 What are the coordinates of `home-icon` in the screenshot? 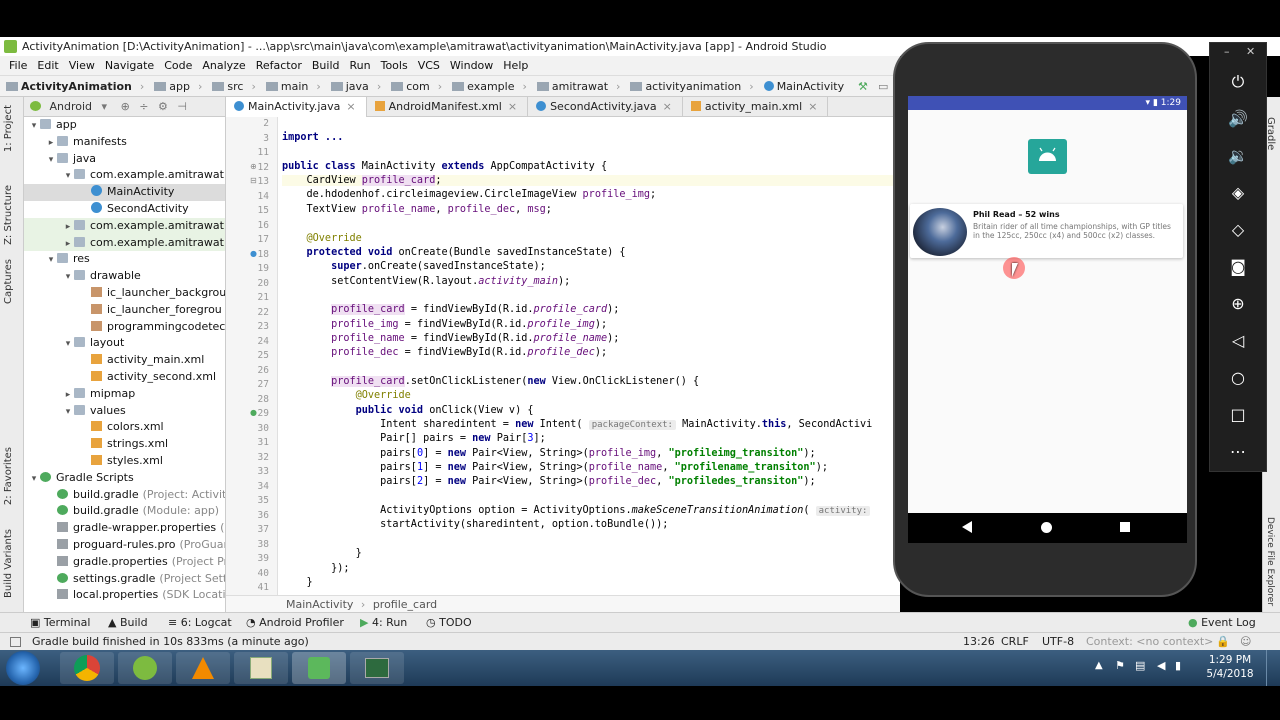 It's located at (1046, 527).